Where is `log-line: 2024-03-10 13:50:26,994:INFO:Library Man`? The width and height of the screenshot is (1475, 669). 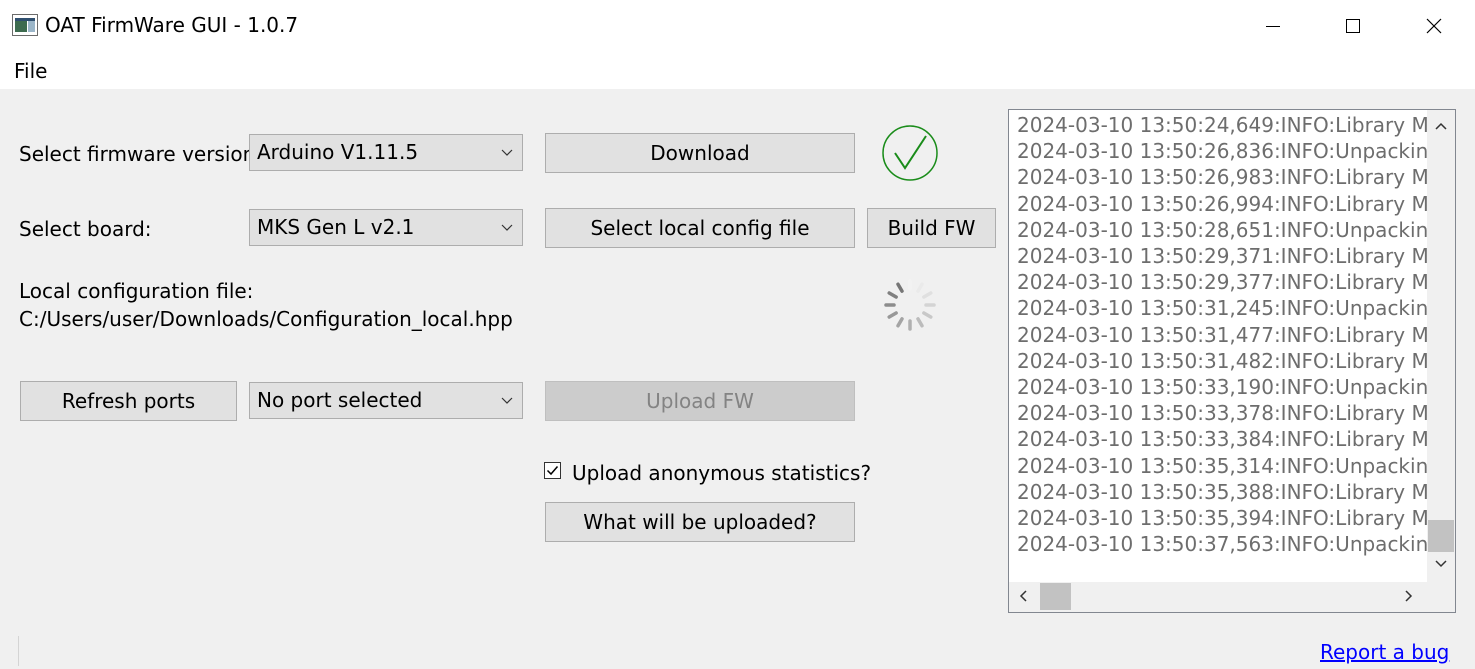 log-line: 2024-03-10 13:50:26,994:INFO:Library Man is located at coordinates (1222, 203).